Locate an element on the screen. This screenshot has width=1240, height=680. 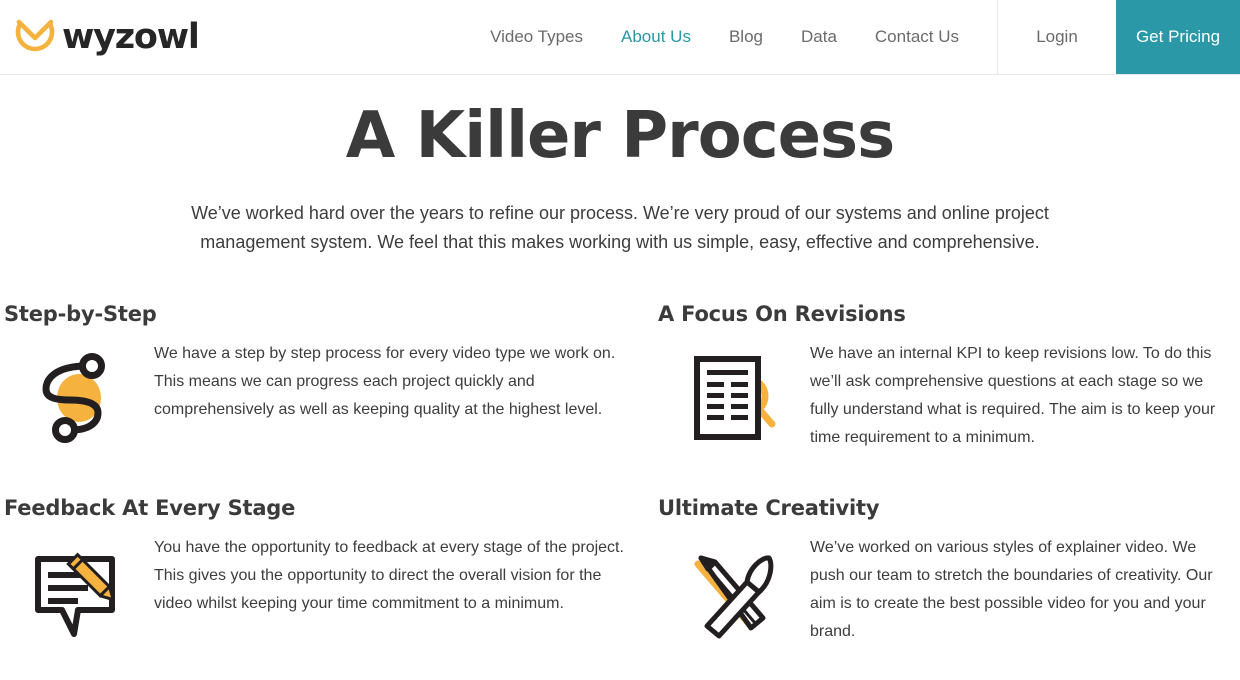
document-magnifier-icon is located at coordinates (734, 394).